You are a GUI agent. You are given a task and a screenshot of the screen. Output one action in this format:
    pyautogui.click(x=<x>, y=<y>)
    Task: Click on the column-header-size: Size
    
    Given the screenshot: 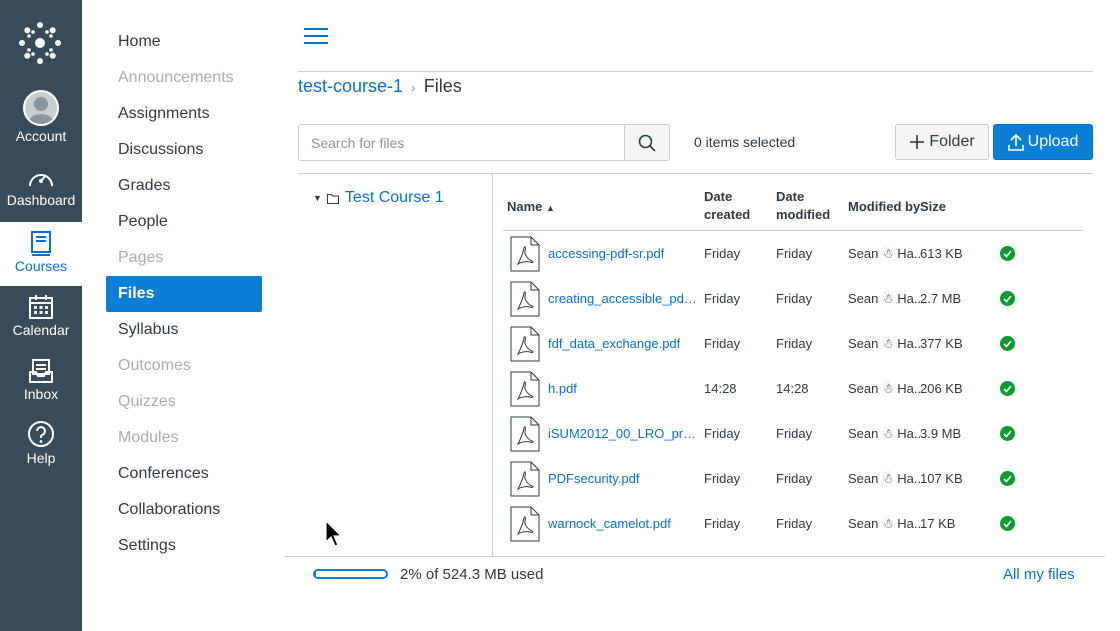 What is the action you would take?
    pyautogui.click(x=933, y=207)
    